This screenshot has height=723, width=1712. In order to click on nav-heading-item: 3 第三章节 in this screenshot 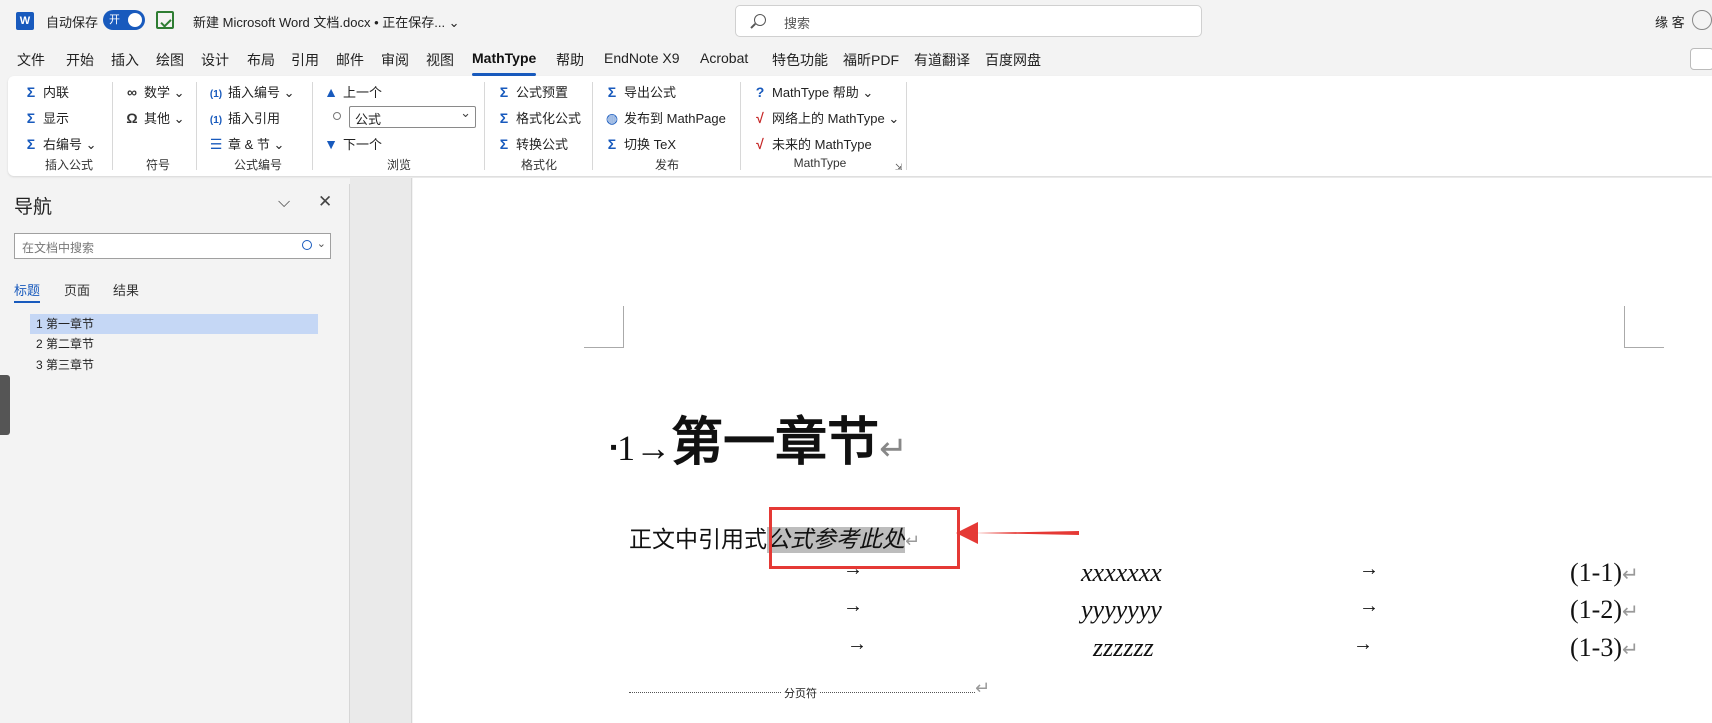, I will do `click(174, 365)`.